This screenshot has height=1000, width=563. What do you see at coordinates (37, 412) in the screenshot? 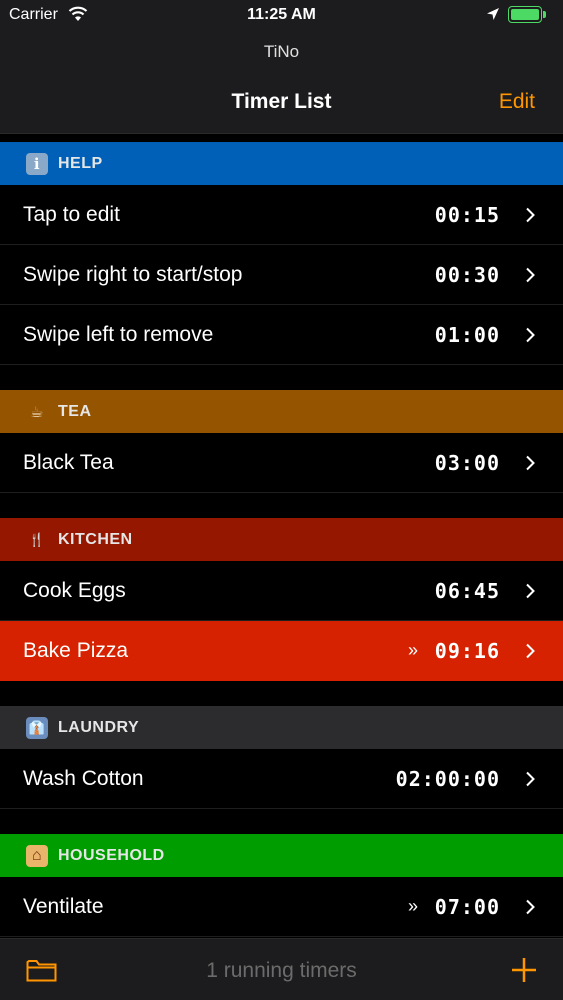
I see `tea-cup-icon: ☕` at bounding box center [37, 412].